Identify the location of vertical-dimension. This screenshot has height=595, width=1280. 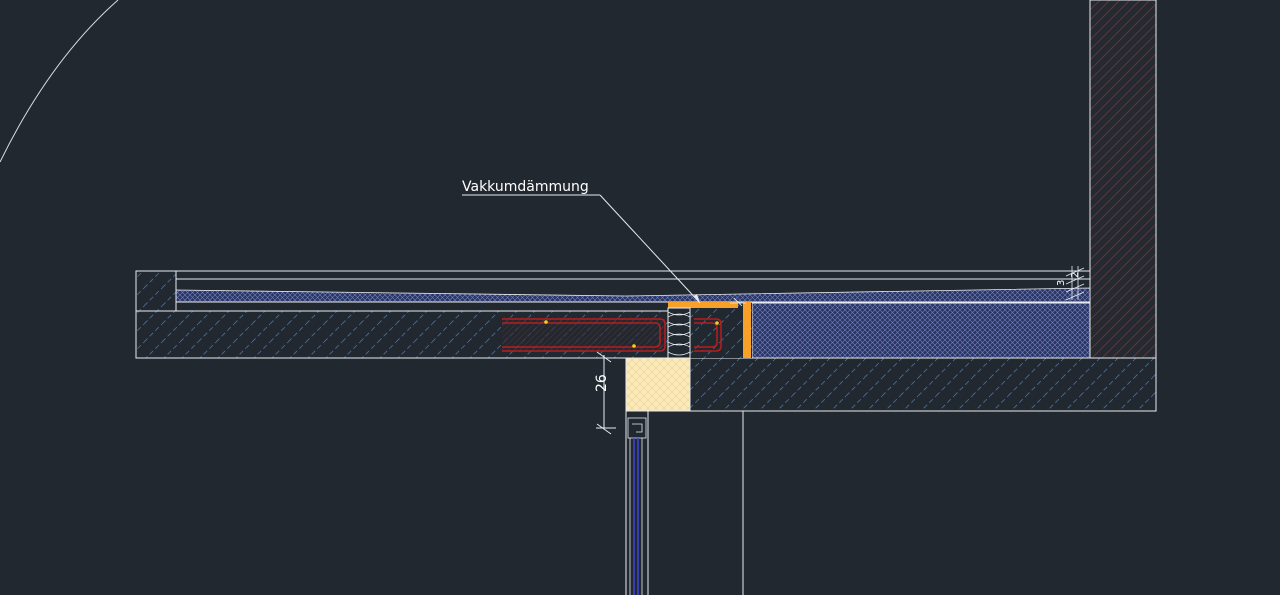
(606, 393).